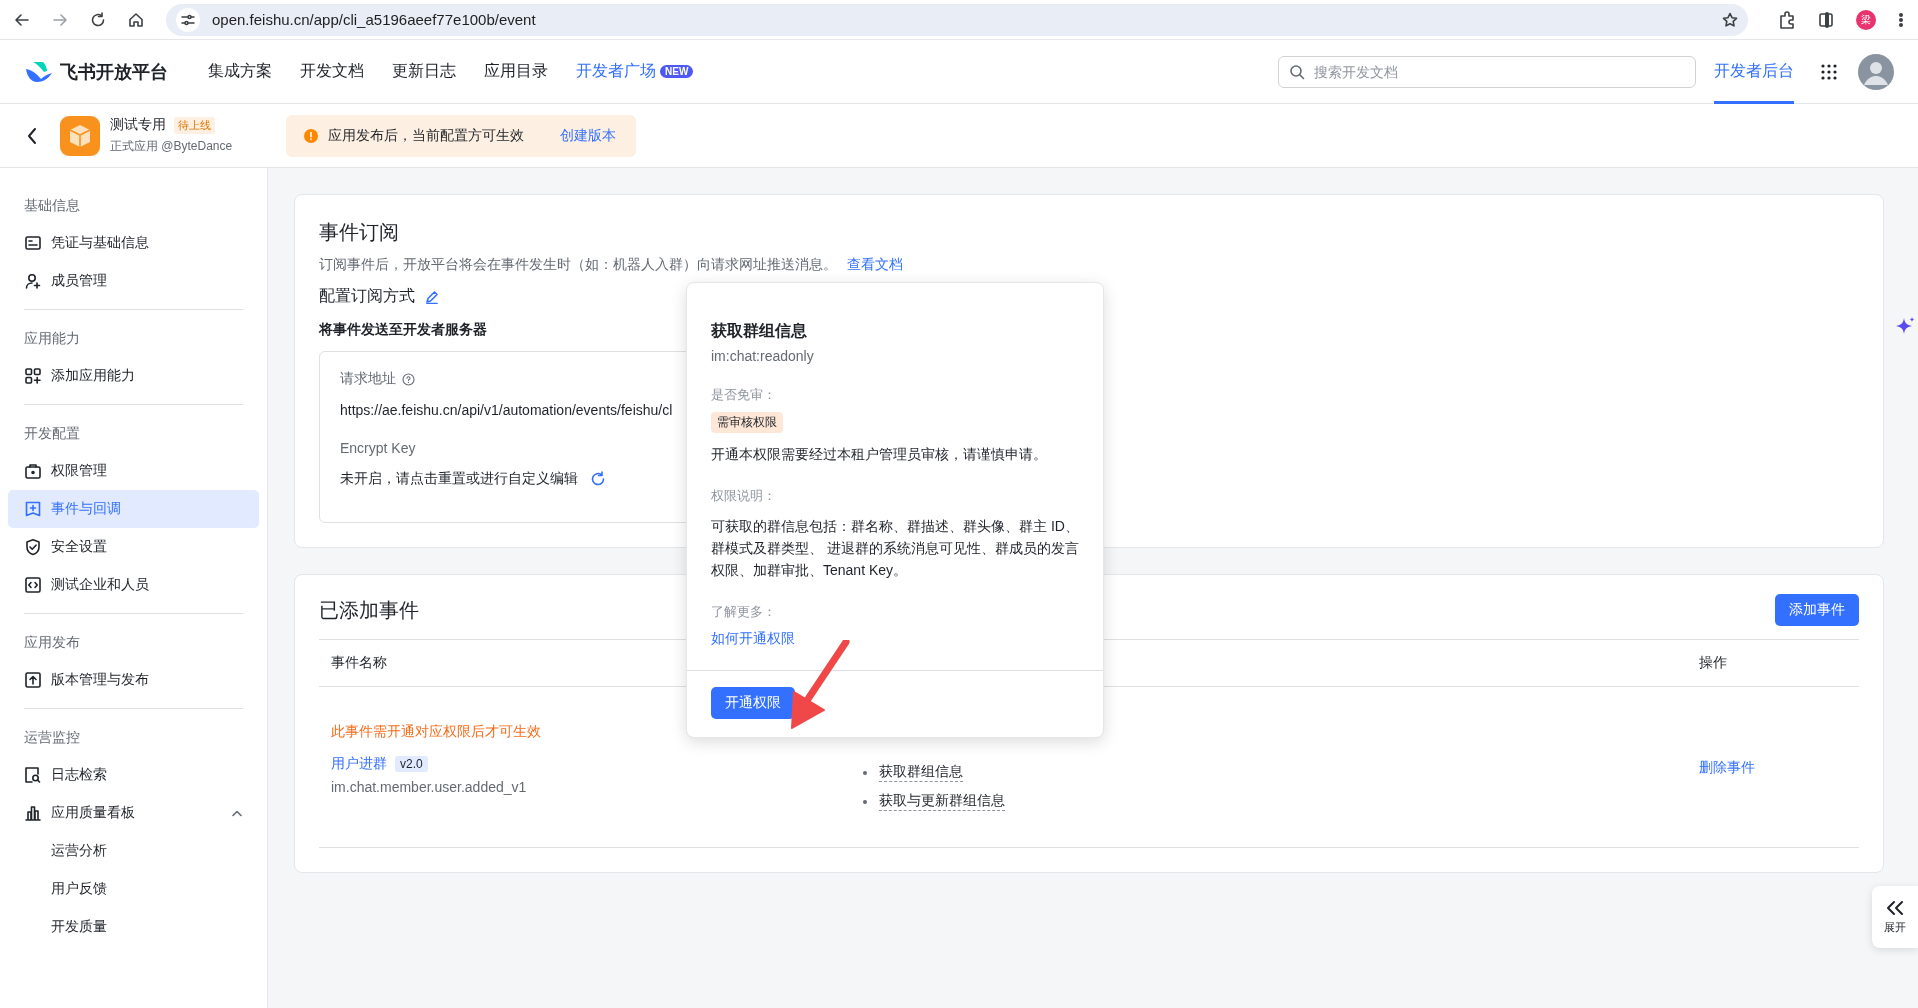 This screenshot has width=1918, height=1008. Describe the element at coordinates (1787, 19) in the screenshot. I see `extensions-icon` at that location.